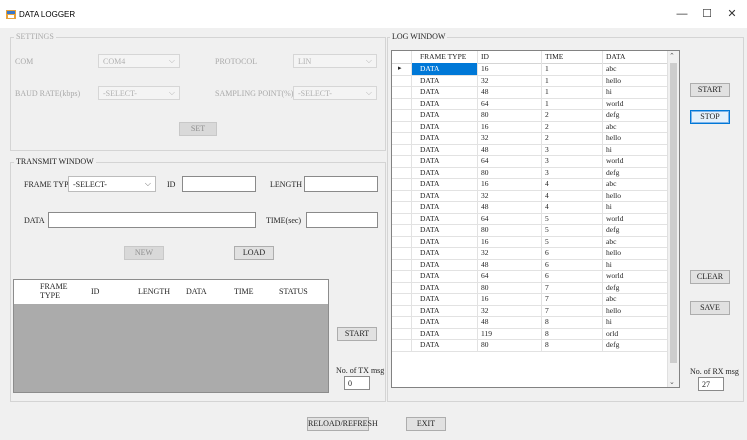  Describe the element at coordinates (732, 14) in the screenshot. I see `close-button: ✕` at that location.